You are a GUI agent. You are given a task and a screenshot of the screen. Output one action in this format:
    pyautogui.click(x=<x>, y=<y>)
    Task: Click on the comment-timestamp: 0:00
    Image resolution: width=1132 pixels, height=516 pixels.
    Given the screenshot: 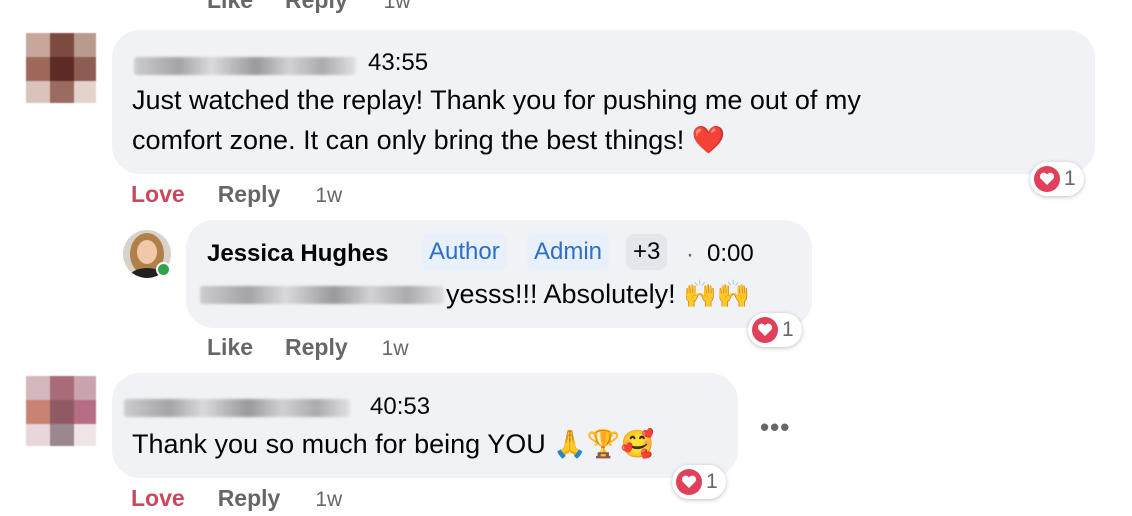 What is the action you would take?
    pyautogui.click(x=730, y=254)
    